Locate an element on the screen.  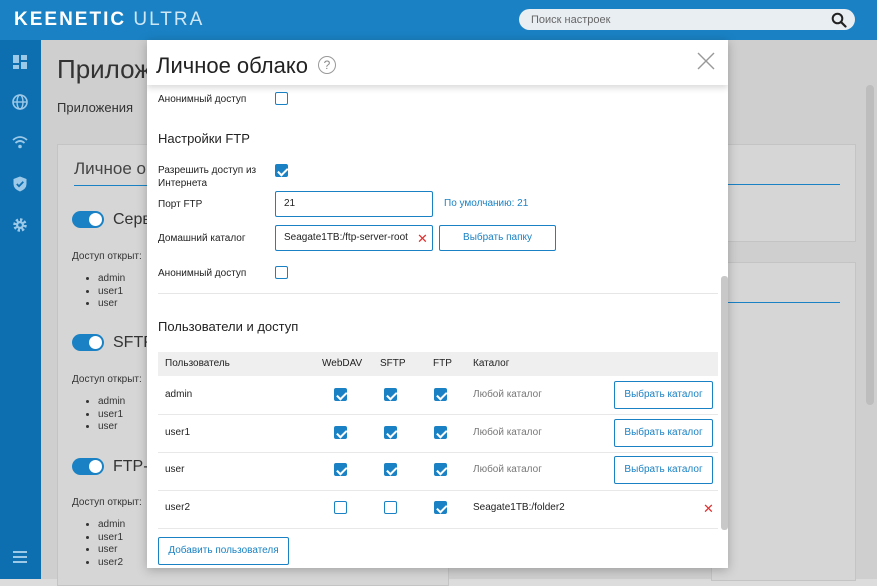
users-table-header: Пользователь WebDAV SFTP FTP Каталог is located at coordinates (438, 364).